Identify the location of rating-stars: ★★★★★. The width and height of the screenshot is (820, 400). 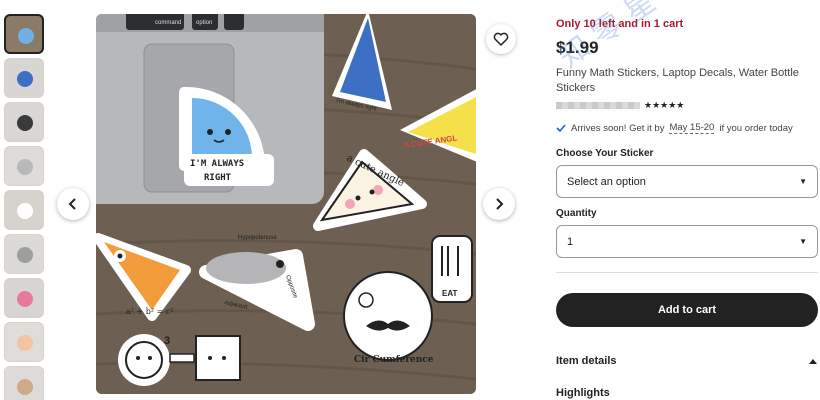
(664, 105).